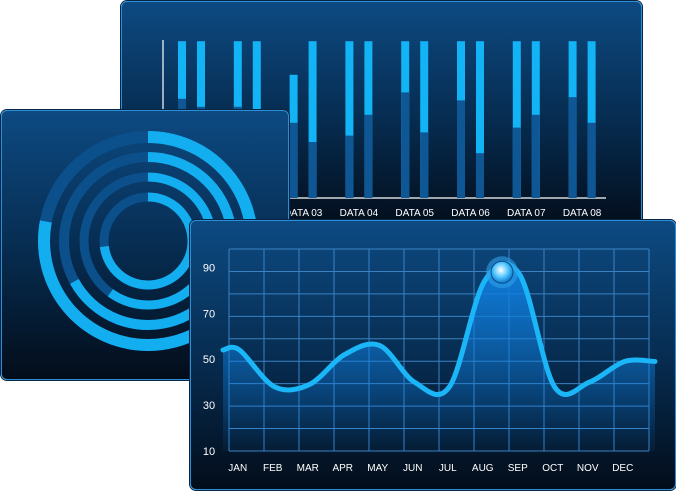 The width and height of the screenshot is (676, 491). I want to click on y-tick-label: 90, so click(209, 268).